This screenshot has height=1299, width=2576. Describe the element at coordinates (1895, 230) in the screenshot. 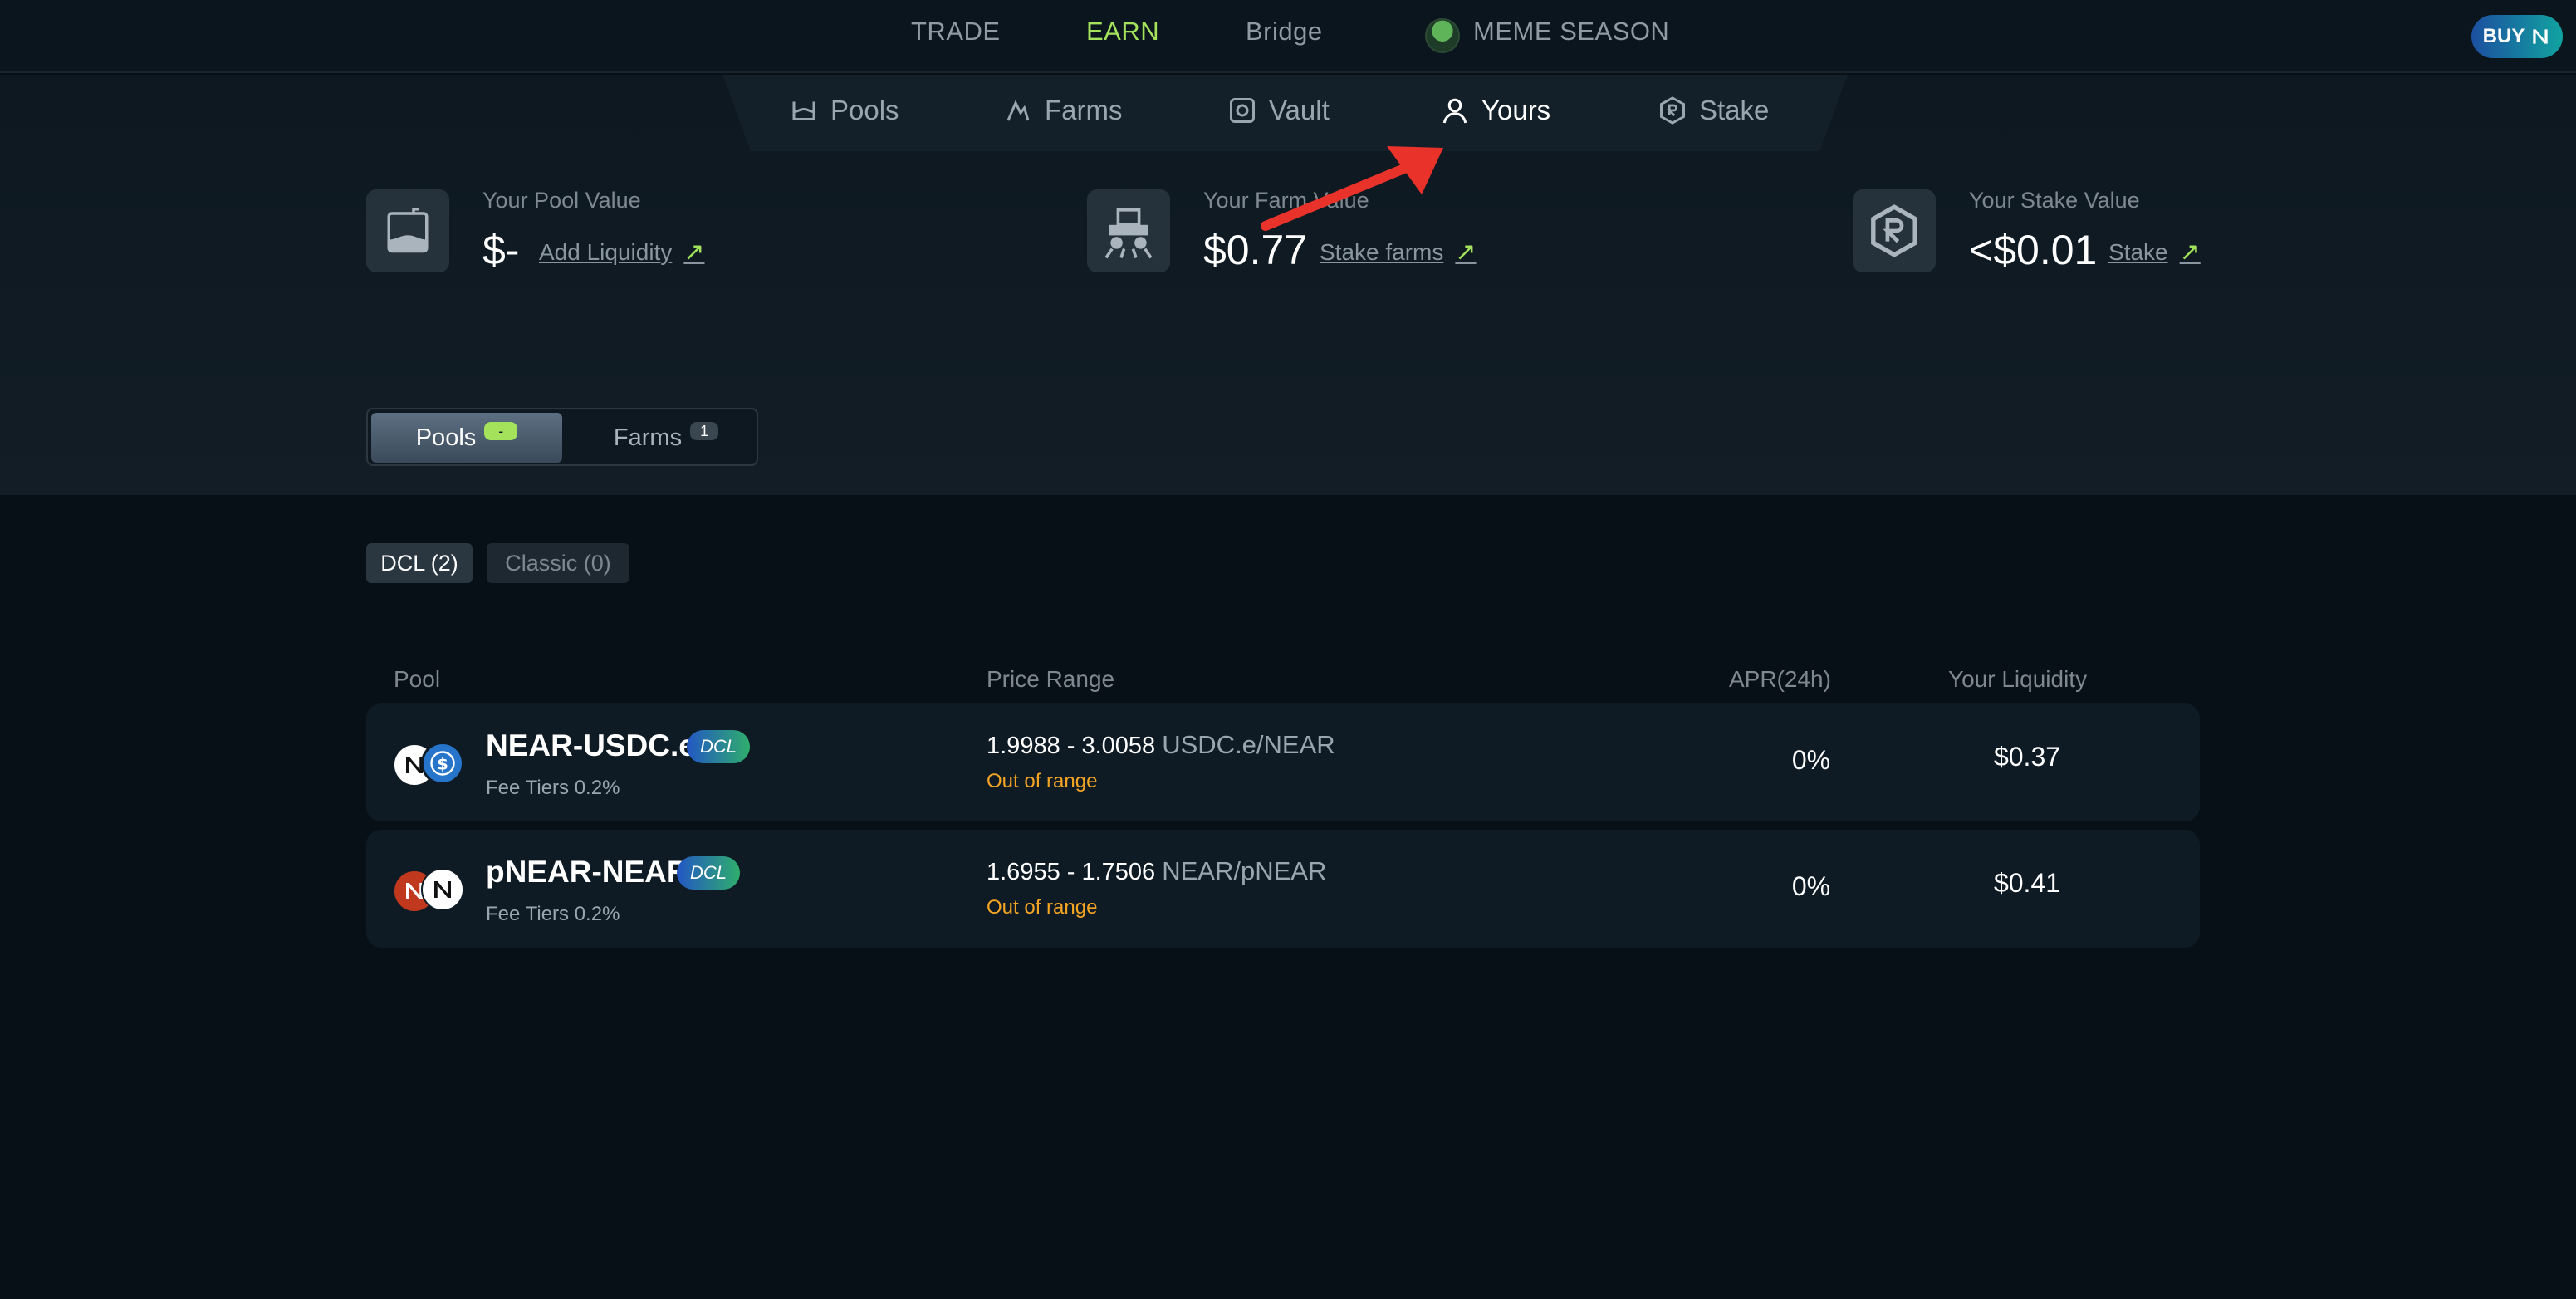

I see `stake-value-icon` at that location.